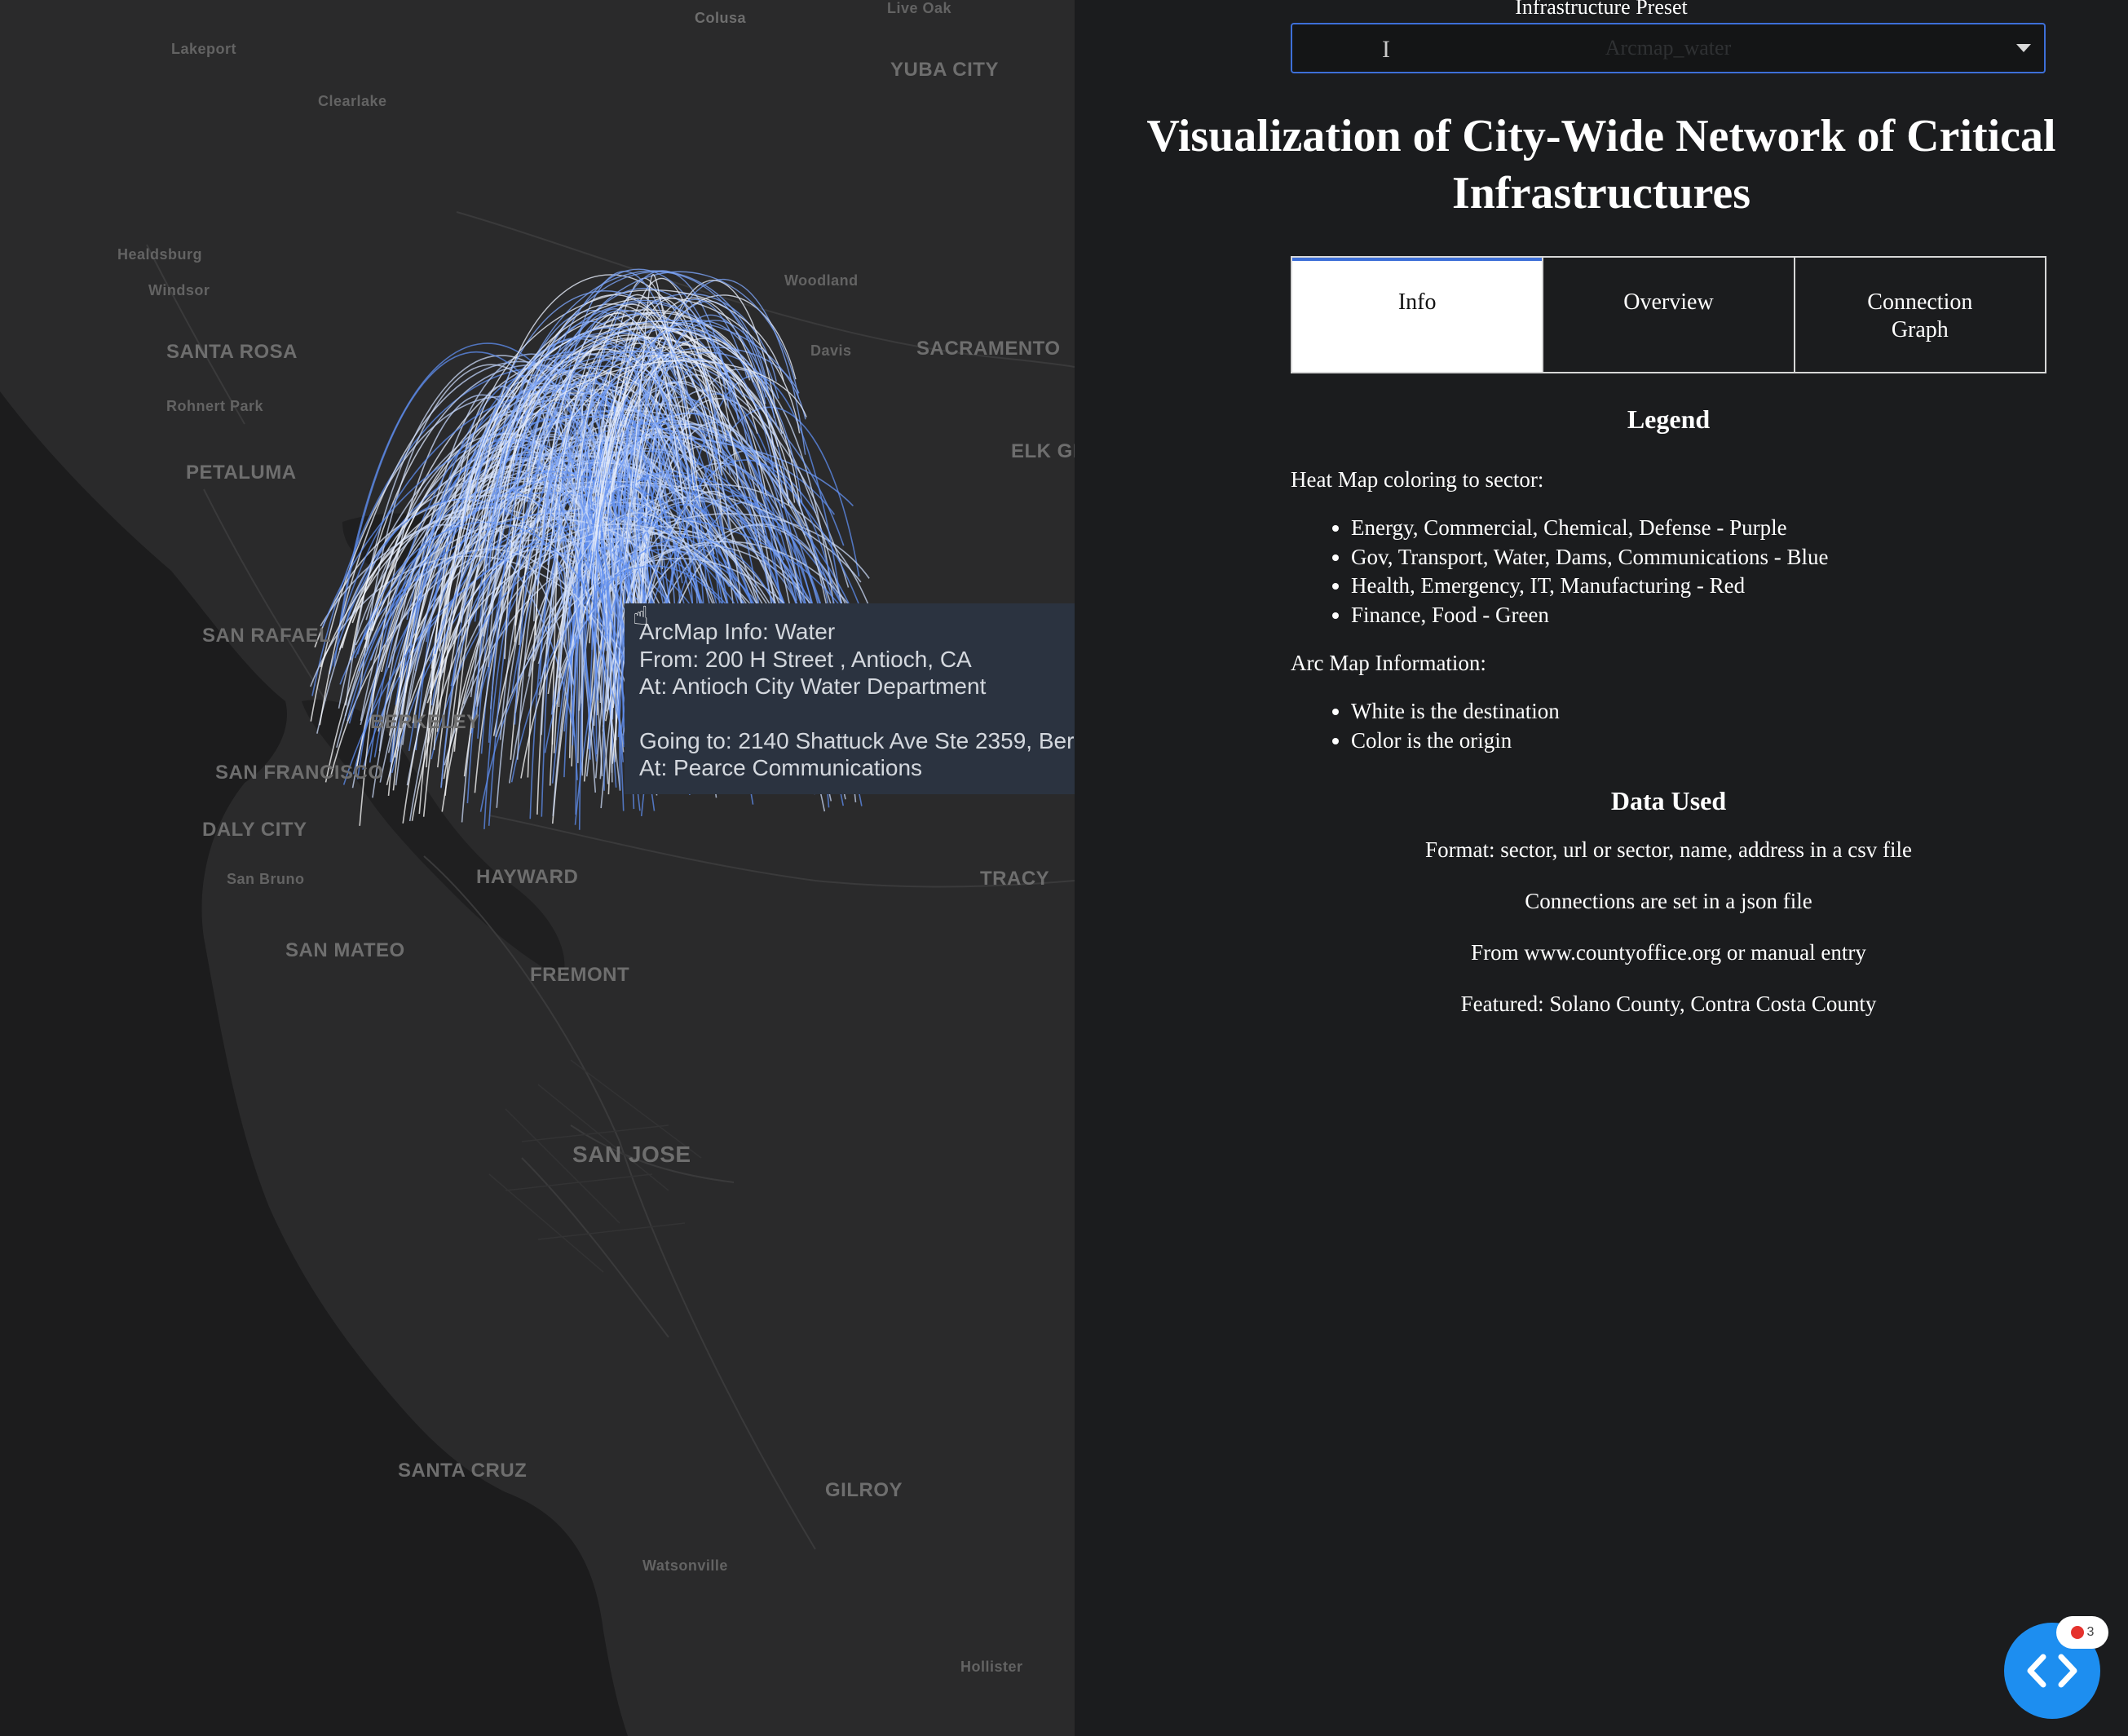 The image size is (2128, 1736). What do you see at coordinates (266, 879) in the screenshot?
I see `map-label-san-bruno: San Bruno` at bounding box center [266, 879].